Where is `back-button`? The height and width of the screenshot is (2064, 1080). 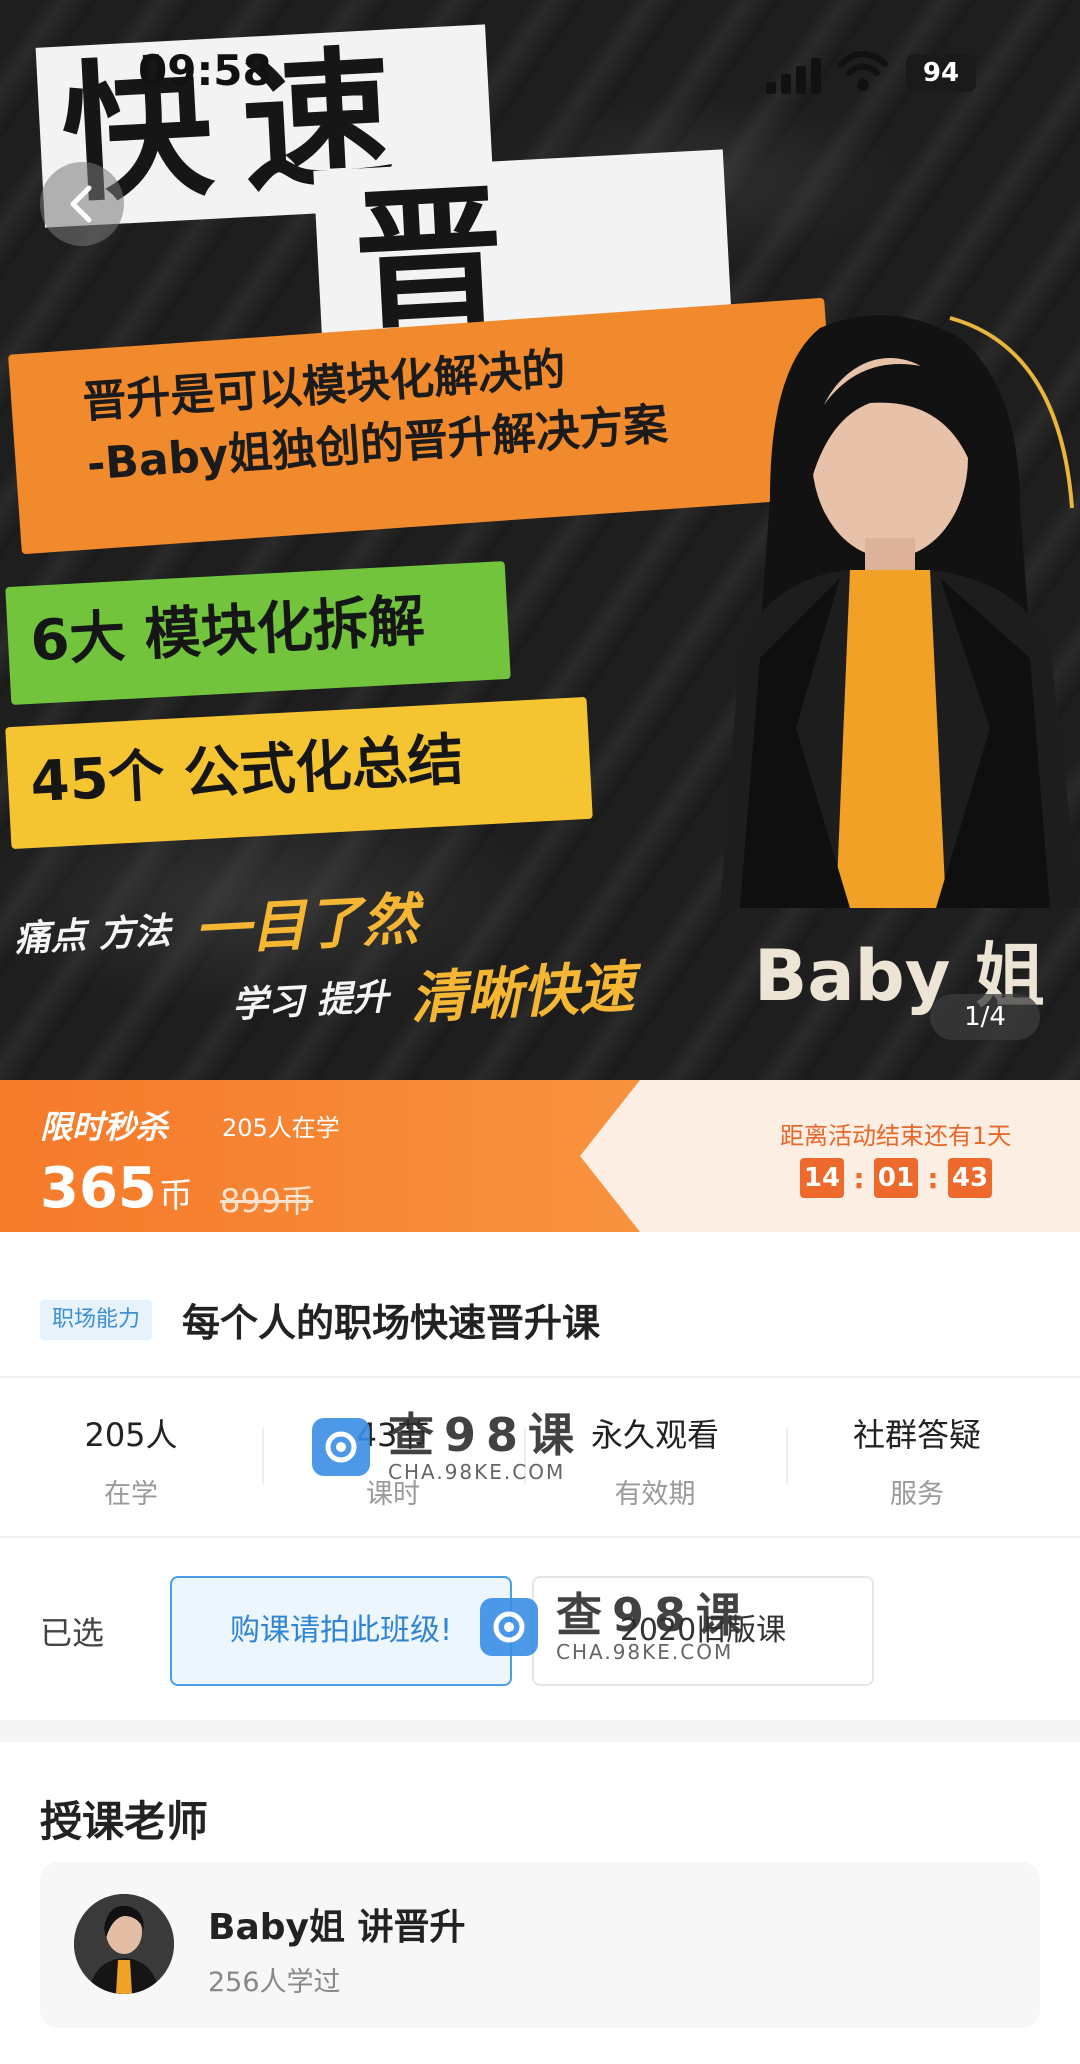 back-button is located at coordinates (82, 204).